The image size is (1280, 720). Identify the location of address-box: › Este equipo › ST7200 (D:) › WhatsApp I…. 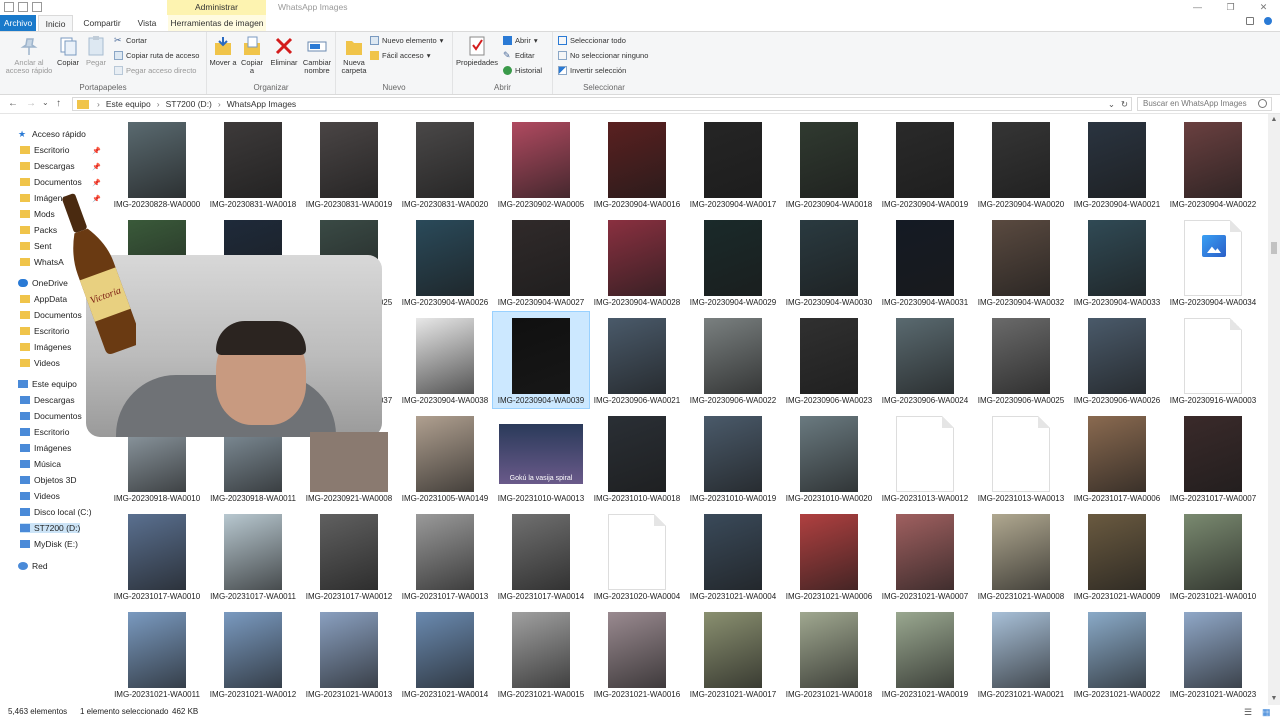
(602, 104).